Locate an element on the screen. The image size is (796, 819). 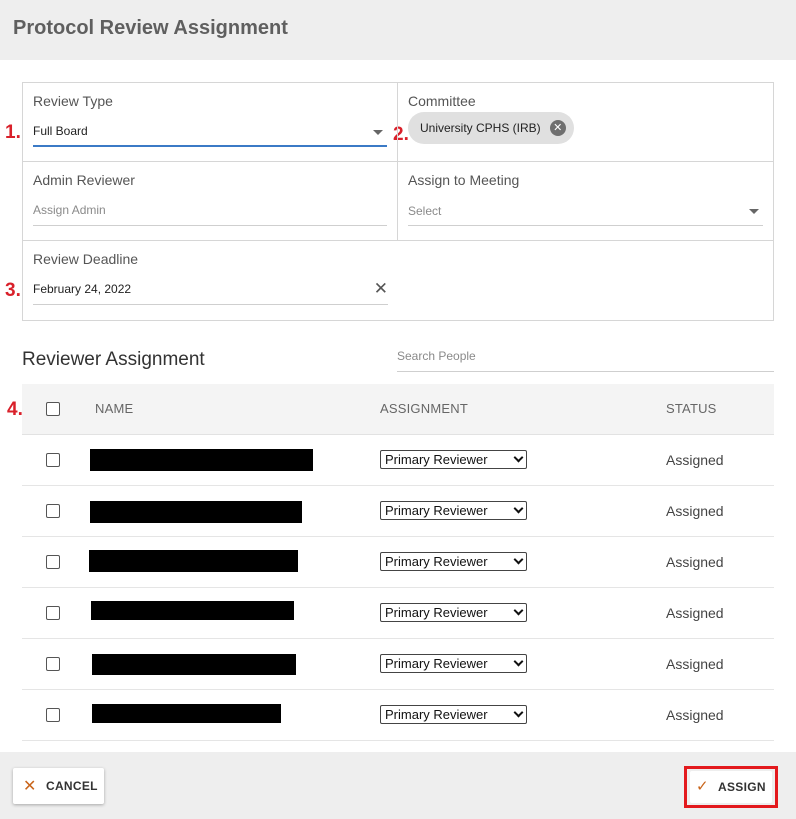
select-all-checkbox is located at coordinates (53, 409).